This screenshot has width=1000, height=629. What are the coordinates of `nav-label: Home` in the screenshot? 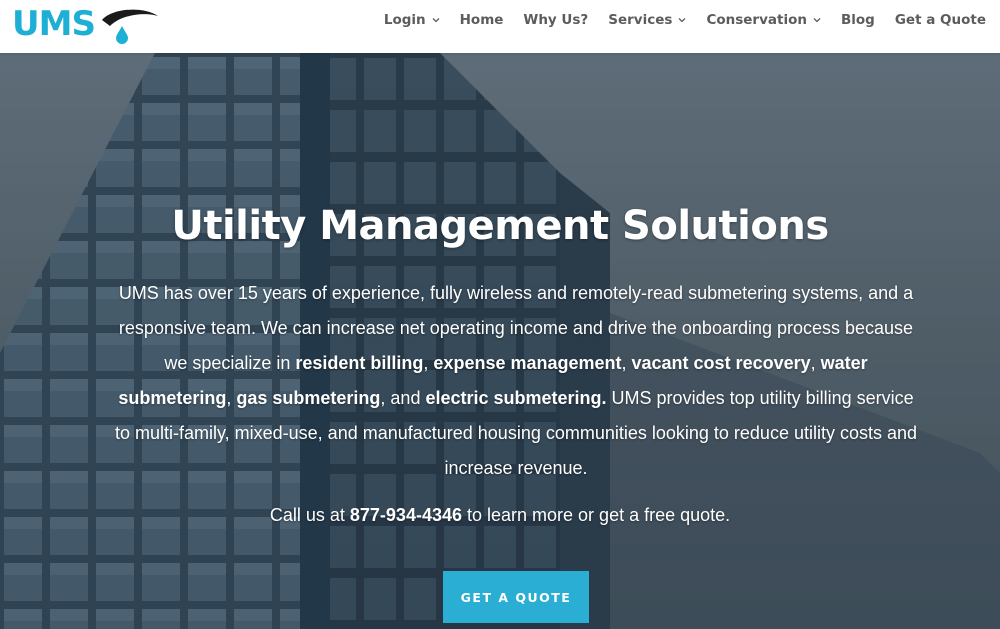 It's located at (481, 20).